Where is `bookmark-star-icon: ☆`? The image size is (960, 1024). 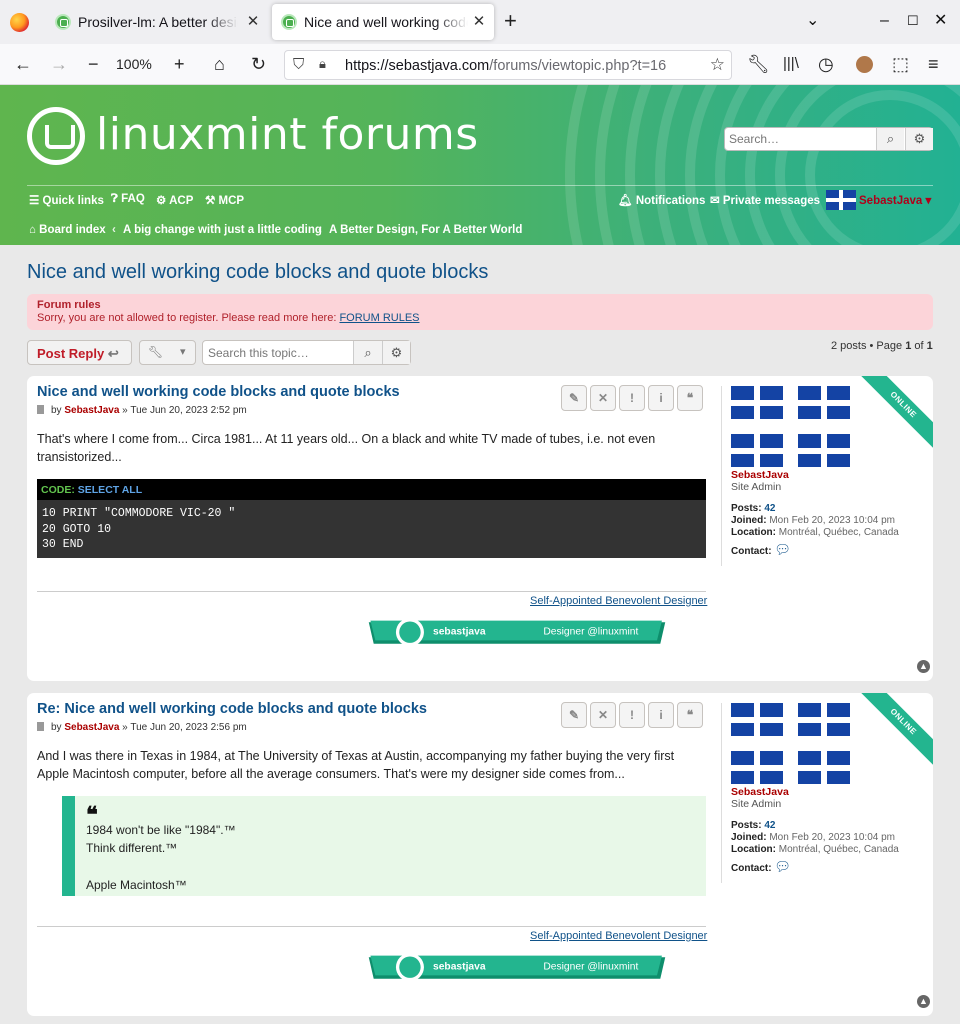 bookmark-star-icon: ☆ is located at coordinates (717, 65).